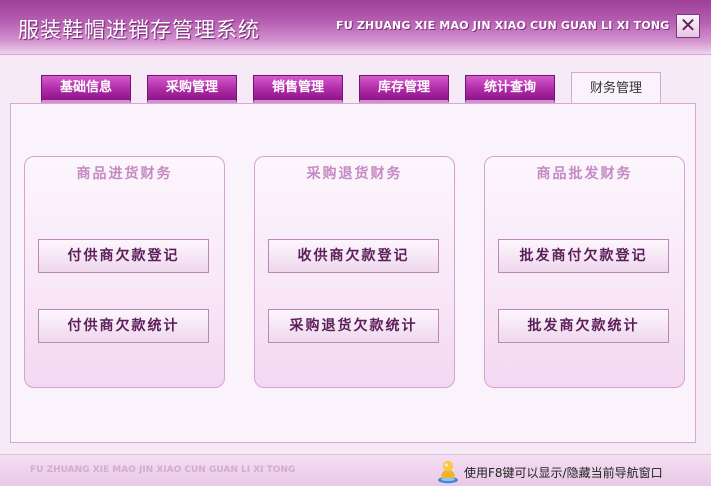 Image resolution: width=711 pixels, height=486 pixels. Describe the element at coordinates (124, 174) in the screenshot. I see `group-title: 商品进货财务` at that location.